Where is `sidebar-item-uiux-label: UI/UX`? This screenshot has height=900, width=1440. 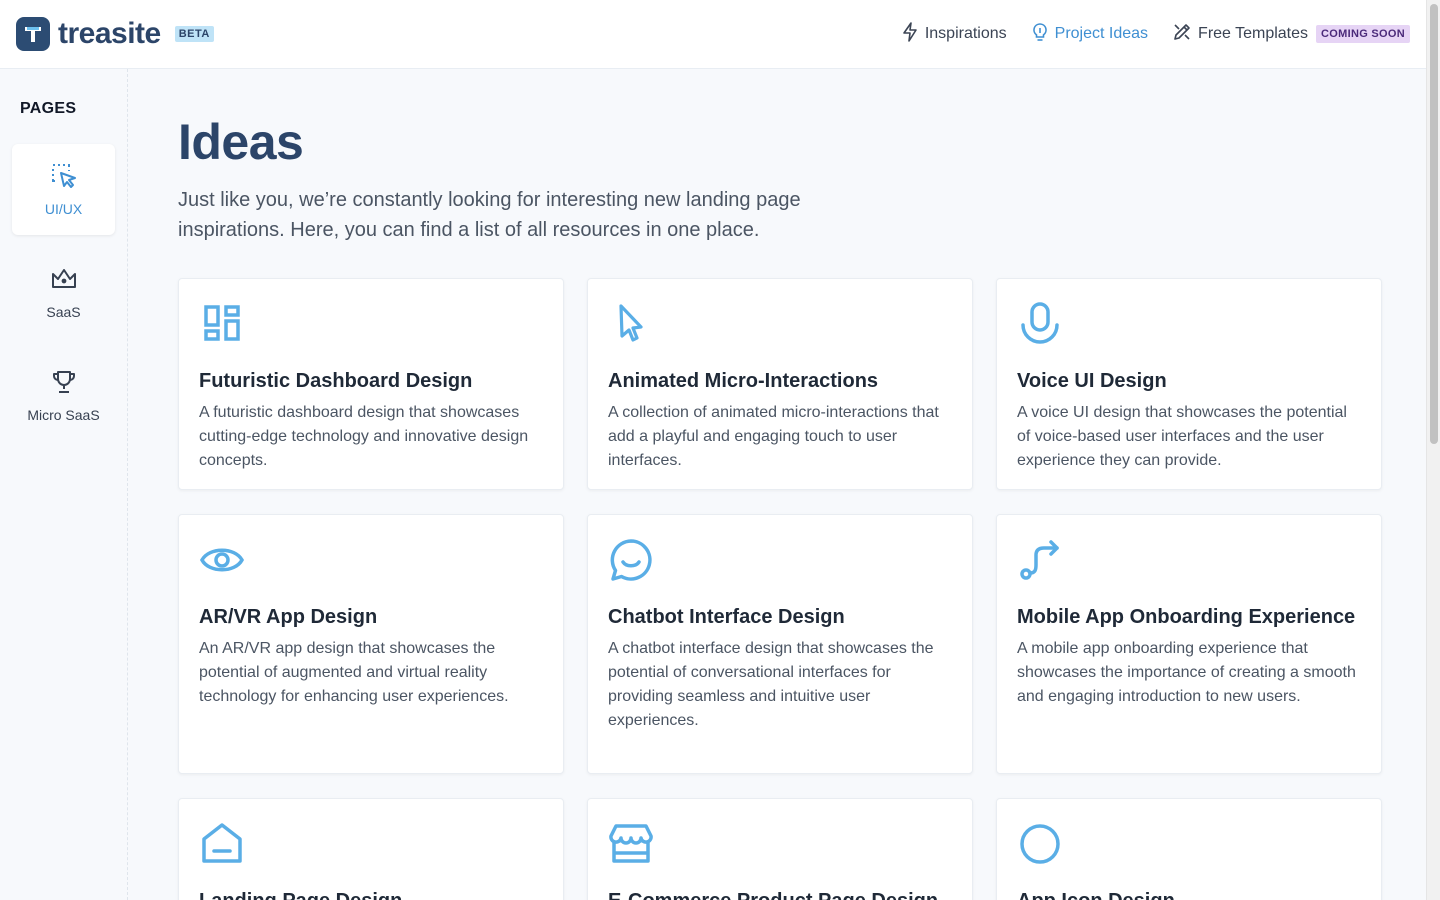 sidebar-item-uiux-label: UI/UX is located at coordinates (63, 209).